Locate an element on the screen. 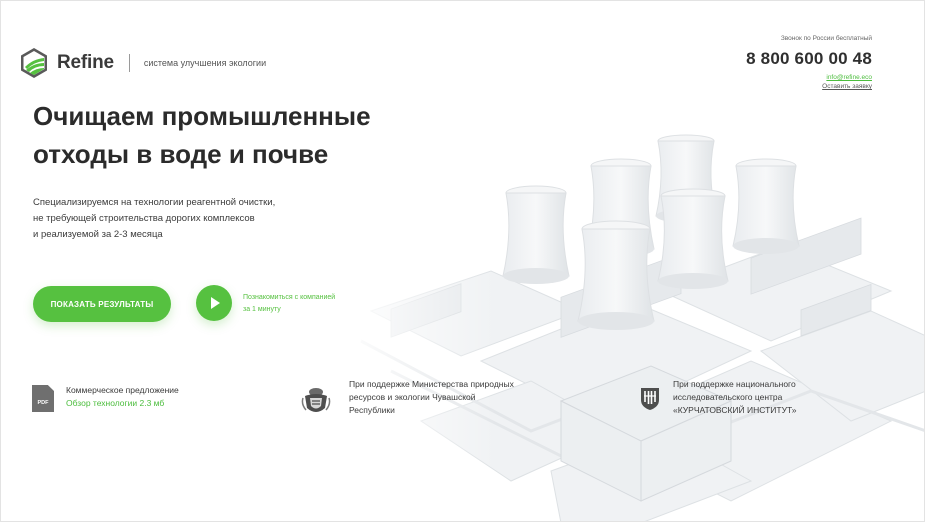 This screenshot has height=522, width=925. brand-tagline: система улучшения экологии is located at coordinates (205, 63).